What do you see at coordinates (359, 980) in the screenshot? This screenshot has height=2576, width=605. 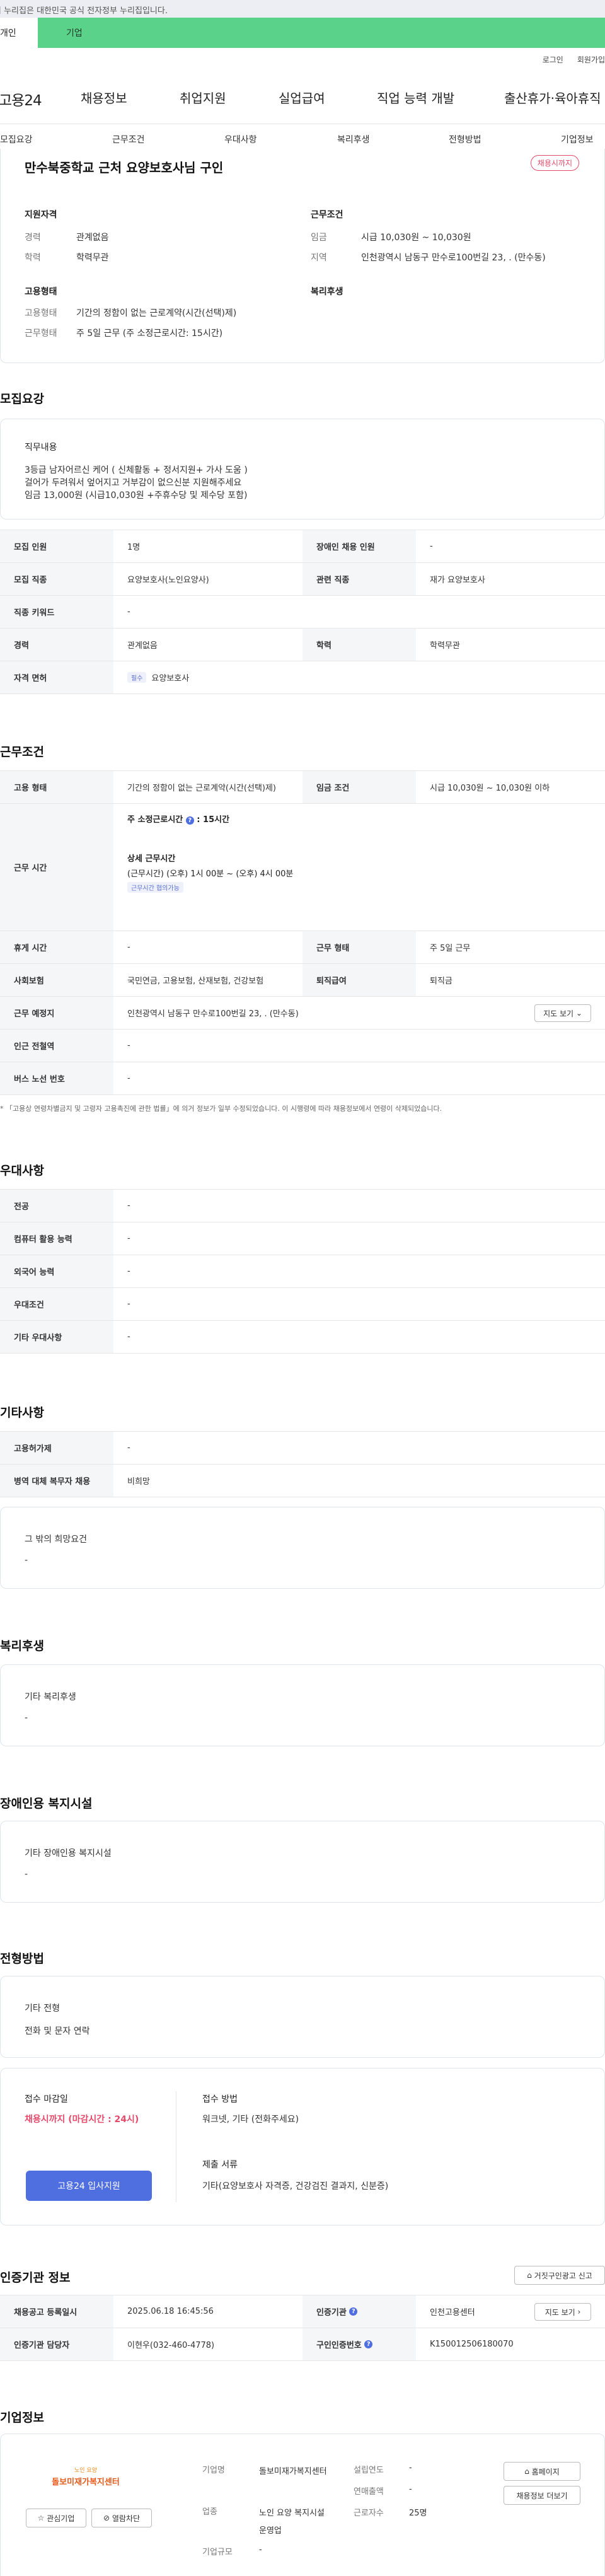 I see `row-header: 퇴직급여` at bounding box center [359, 980].